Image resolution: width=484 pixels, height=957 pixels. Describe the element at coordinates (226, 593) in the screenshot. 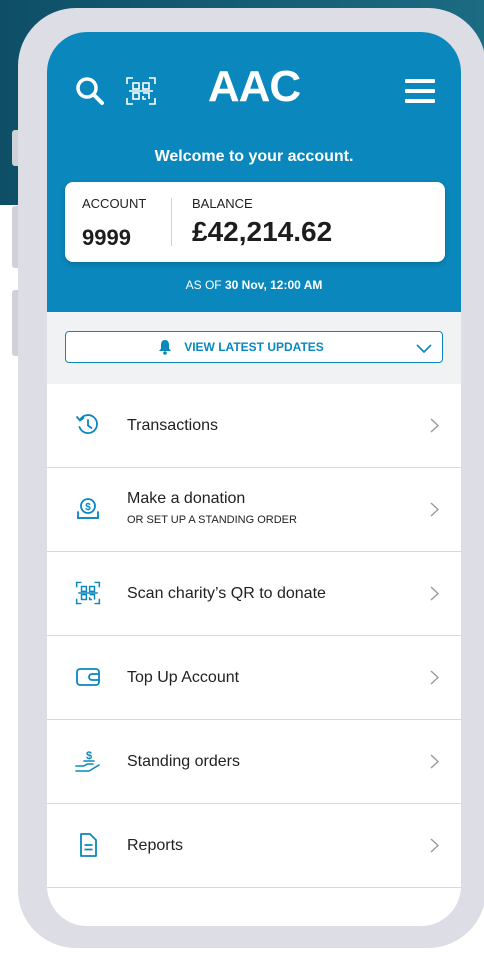

I see `menu-item-label: Scan charity’s QR to donate` at that location.